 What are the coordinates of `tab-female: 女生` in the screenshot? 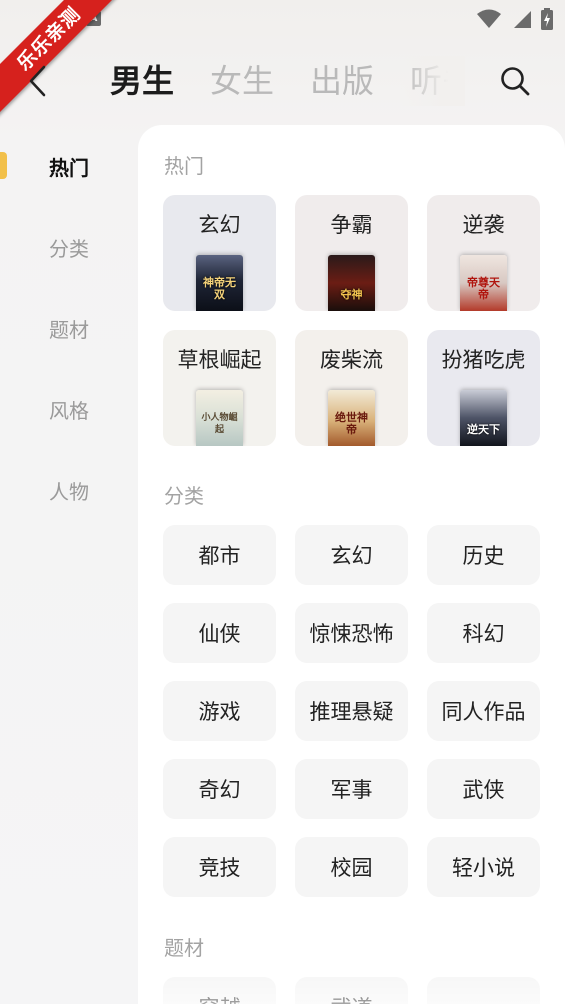 It's located at (242, 81).